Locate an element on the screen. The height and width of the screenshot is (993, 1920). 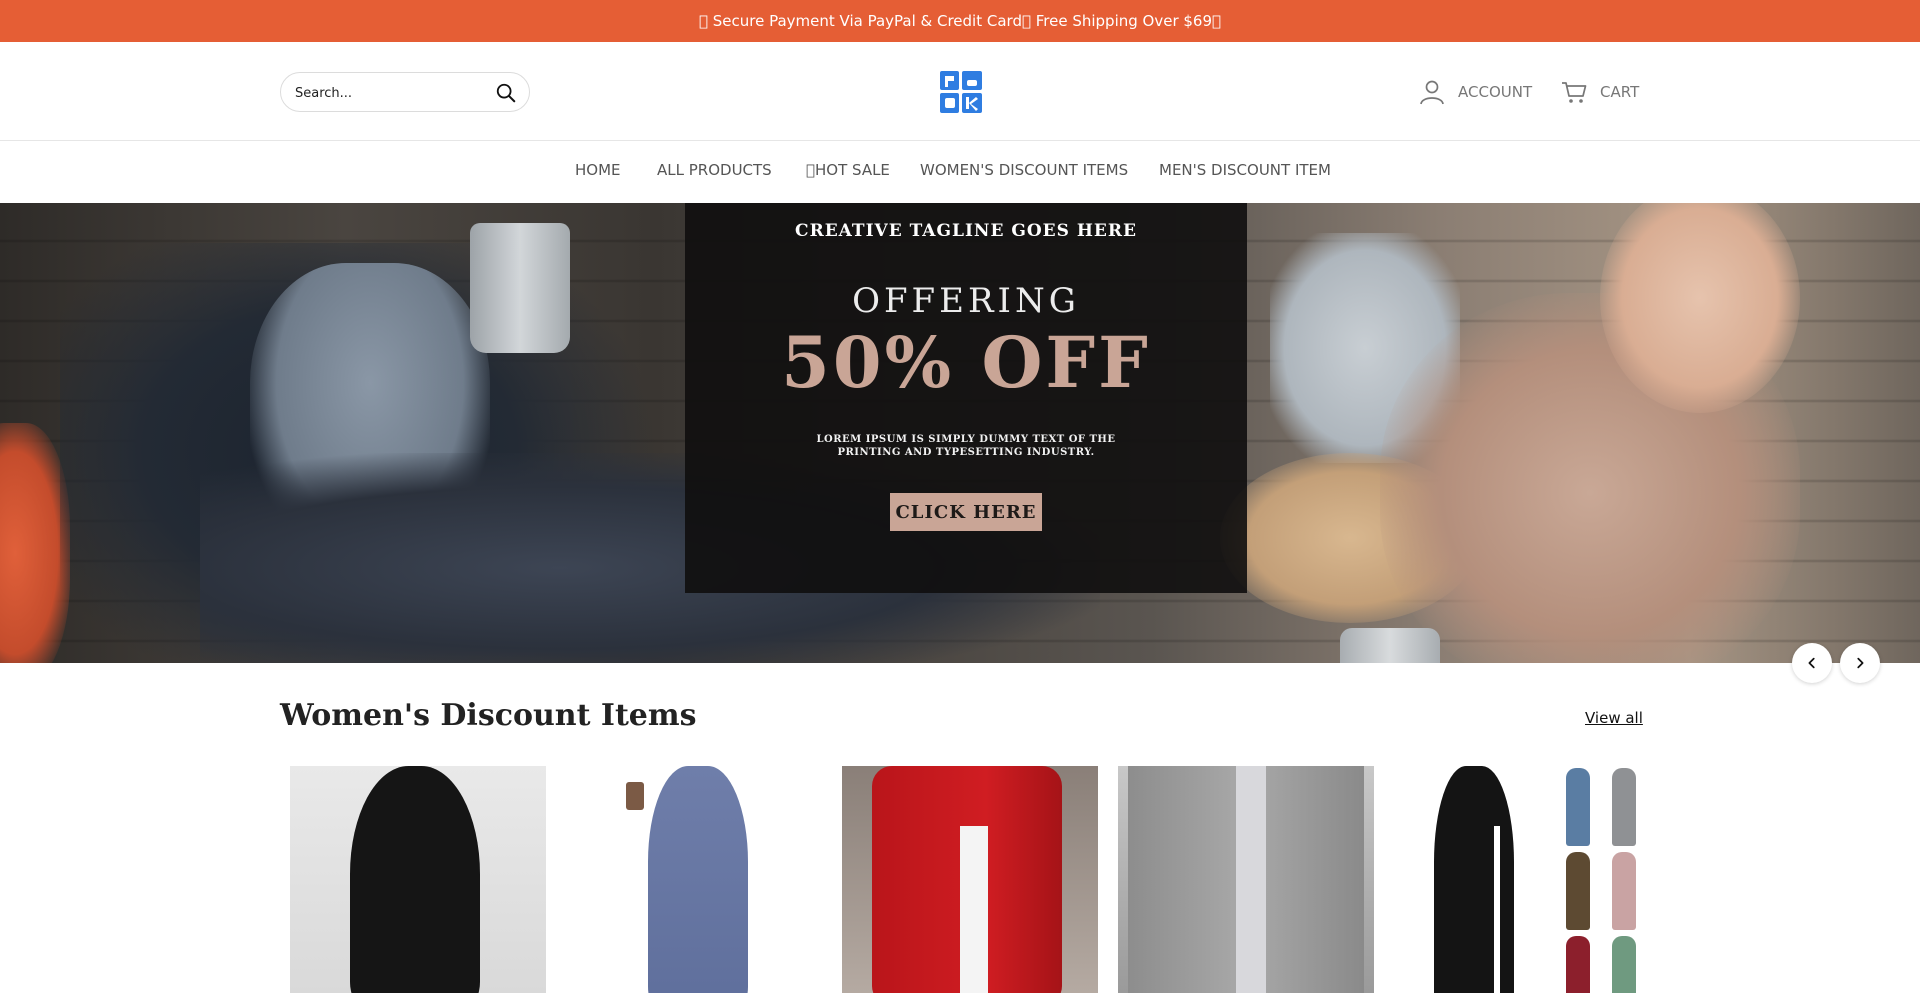
site-header: ACCOUNT CART is located at coordinates (960, 91).